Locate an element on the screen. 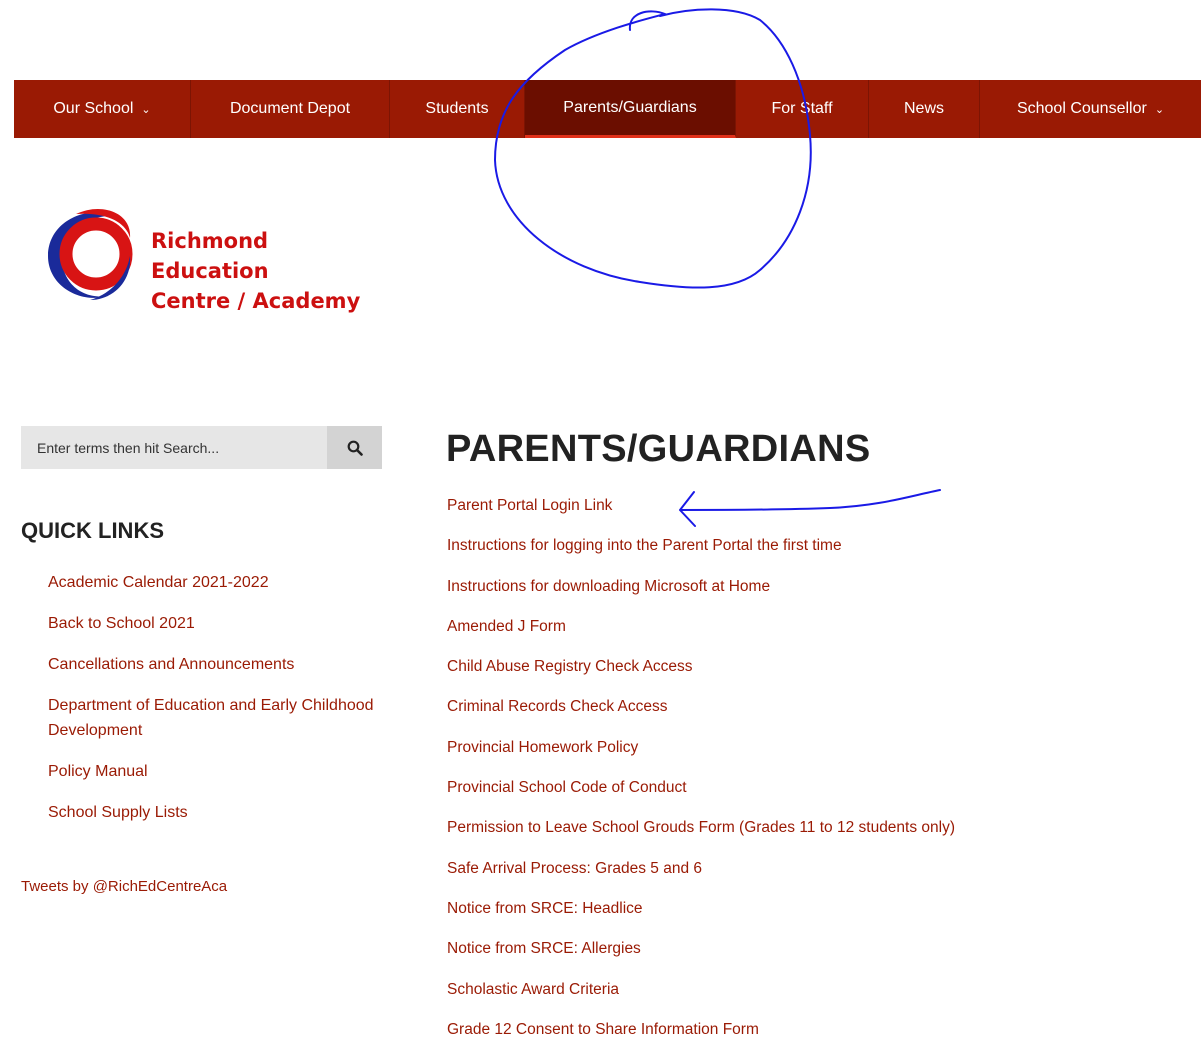  logo-emblem-icon is located at coordinates (90, 254).